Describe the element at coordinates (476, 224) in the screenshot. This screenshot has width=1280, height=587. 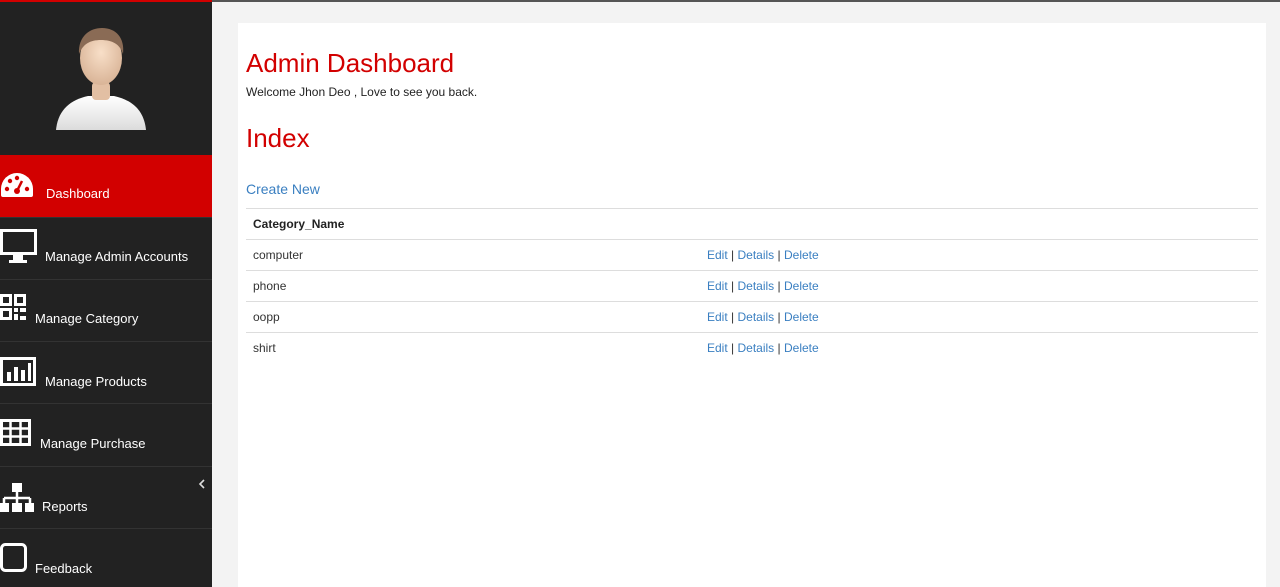
I see `column-header-category-name: Category_Name` at that location.